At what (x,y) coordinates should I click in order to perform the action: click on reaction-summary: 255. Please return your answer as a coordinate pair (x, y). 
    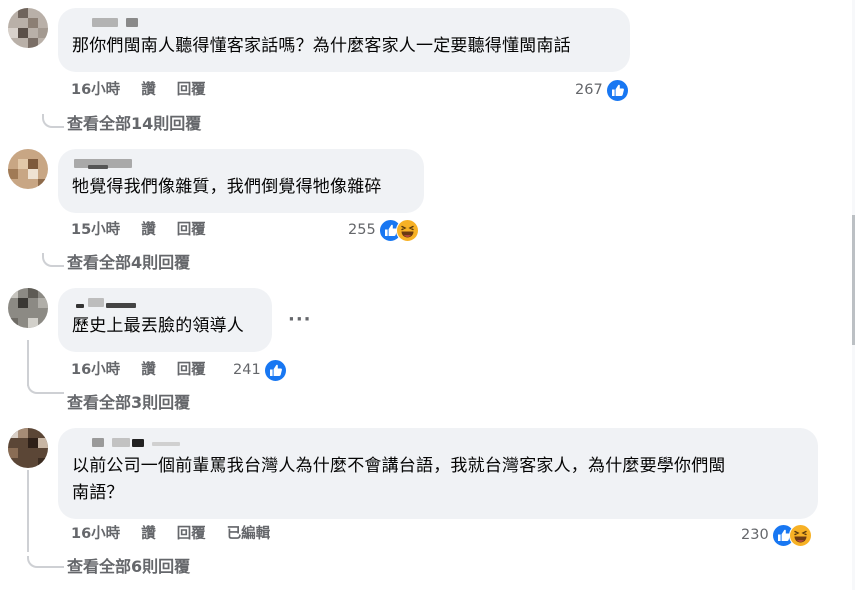
    Looking at the image, I should click on (383, 230).